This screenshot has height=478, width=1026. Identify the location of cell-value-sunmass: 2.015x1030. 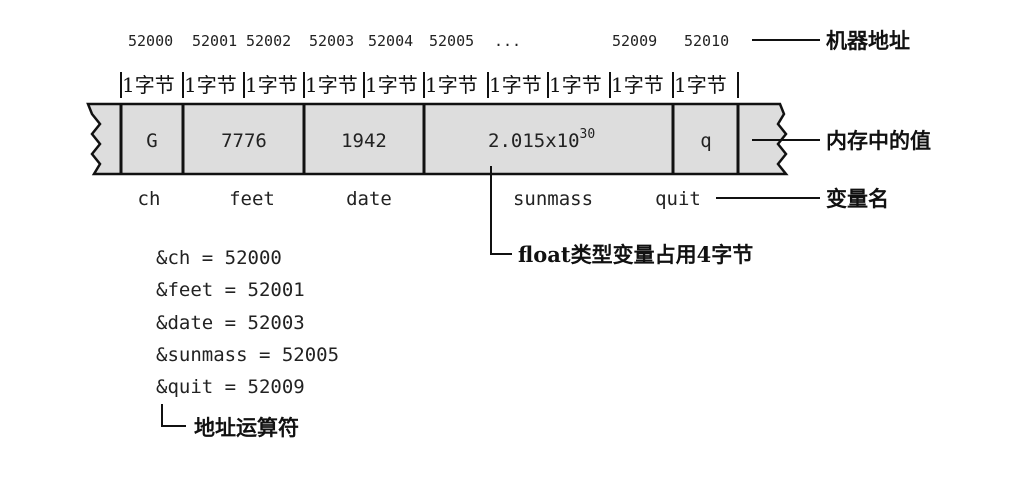
(541, 139).